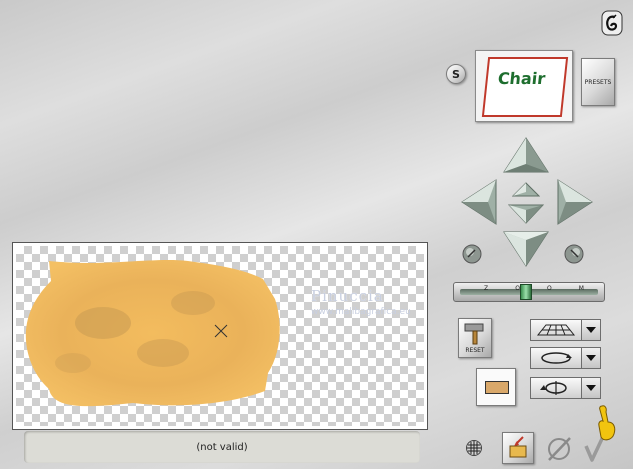 This screenshot has height=469, width=633. What do you see at coordinates (534, 288) in the screenshot?
I see `zoom-label-row: Z O O M` at bounding box center [534, 288].